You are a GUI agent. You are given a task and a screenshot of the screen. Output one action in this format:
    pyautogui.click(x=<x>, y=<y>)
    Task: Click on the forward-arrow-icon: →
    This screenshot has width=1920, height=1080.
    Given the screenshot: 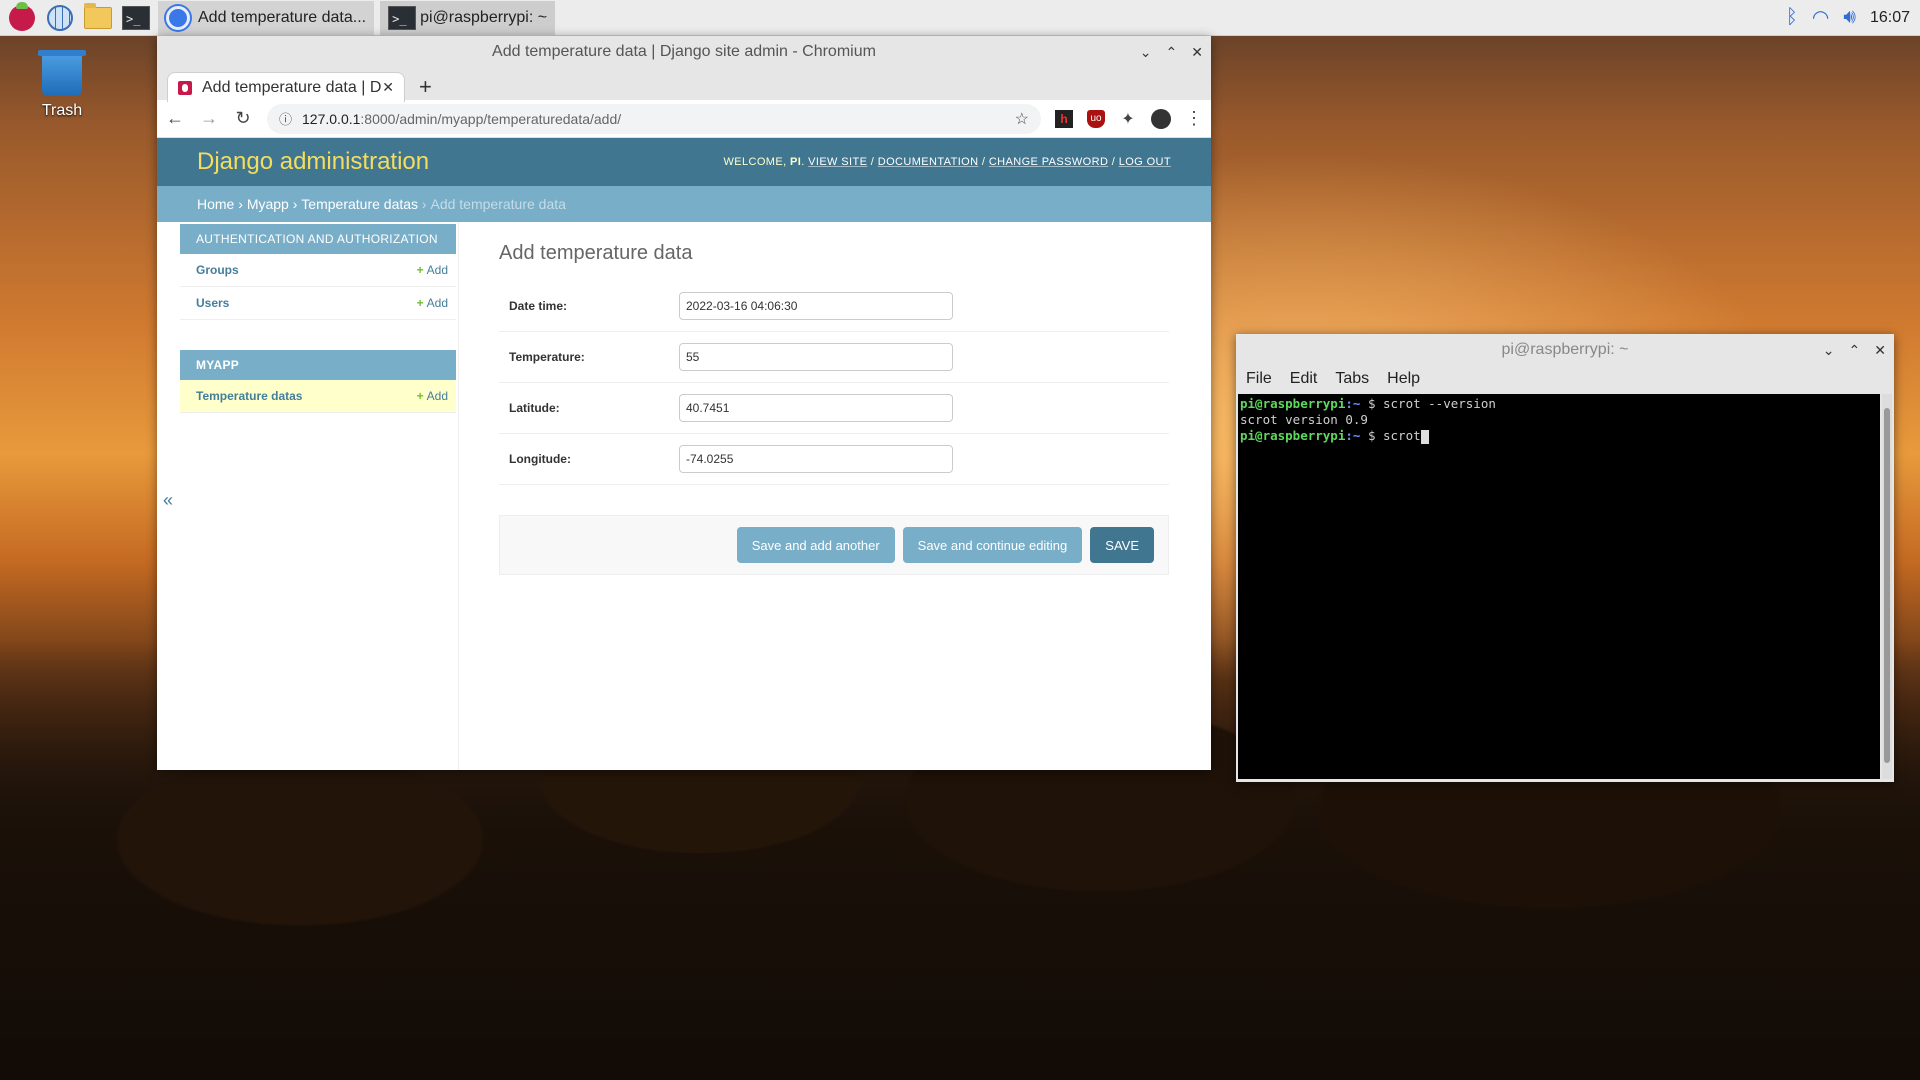 What is the action you would take?
    pyautogui.click(x=209, y=118)
    